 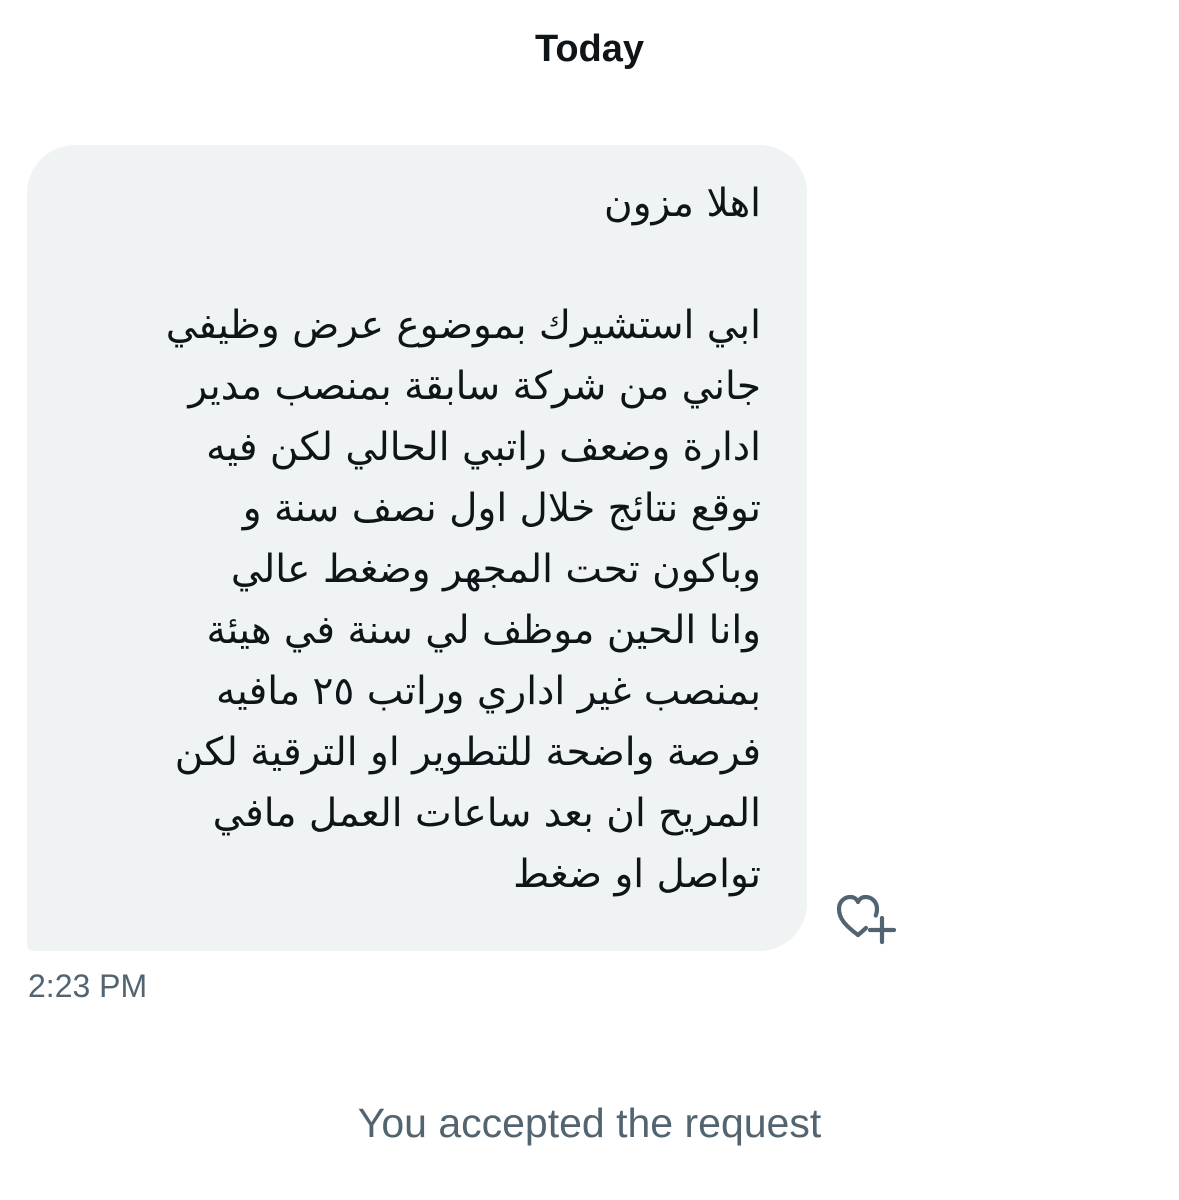 What do you see at coordinates (682, 203) in the screenshot?
I see `message-greeting: اهلا مزون` at bounding box center [682, 203].